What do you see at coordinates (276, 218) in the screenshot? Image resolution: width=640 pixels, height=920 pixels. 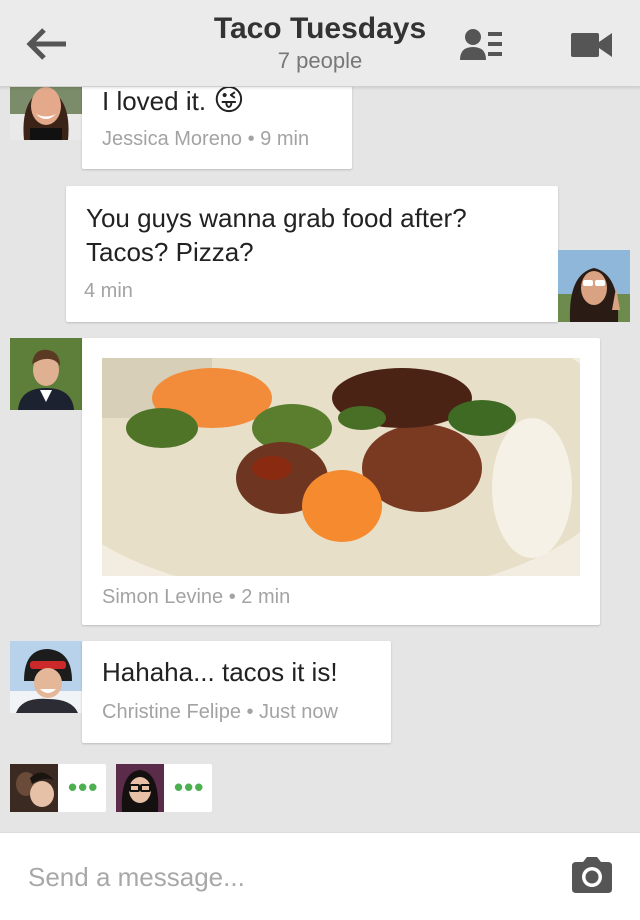 I see `message-text-line1: You guys wanna grab food after?` at bounding box center [276, 218].